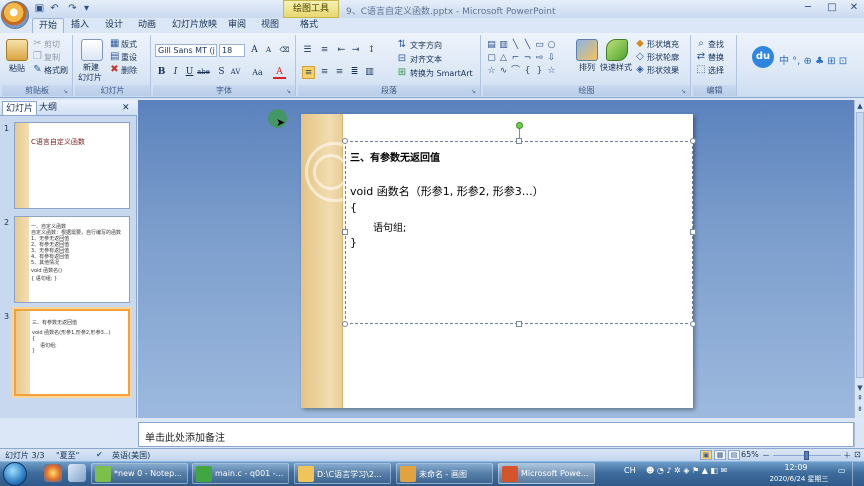 This screenshot has width=864, height=486. What do you see at coordinates (860, 398) in the screenshot?
I see `prev-slide-icon: ⇞` at bounding box center [860, 398].